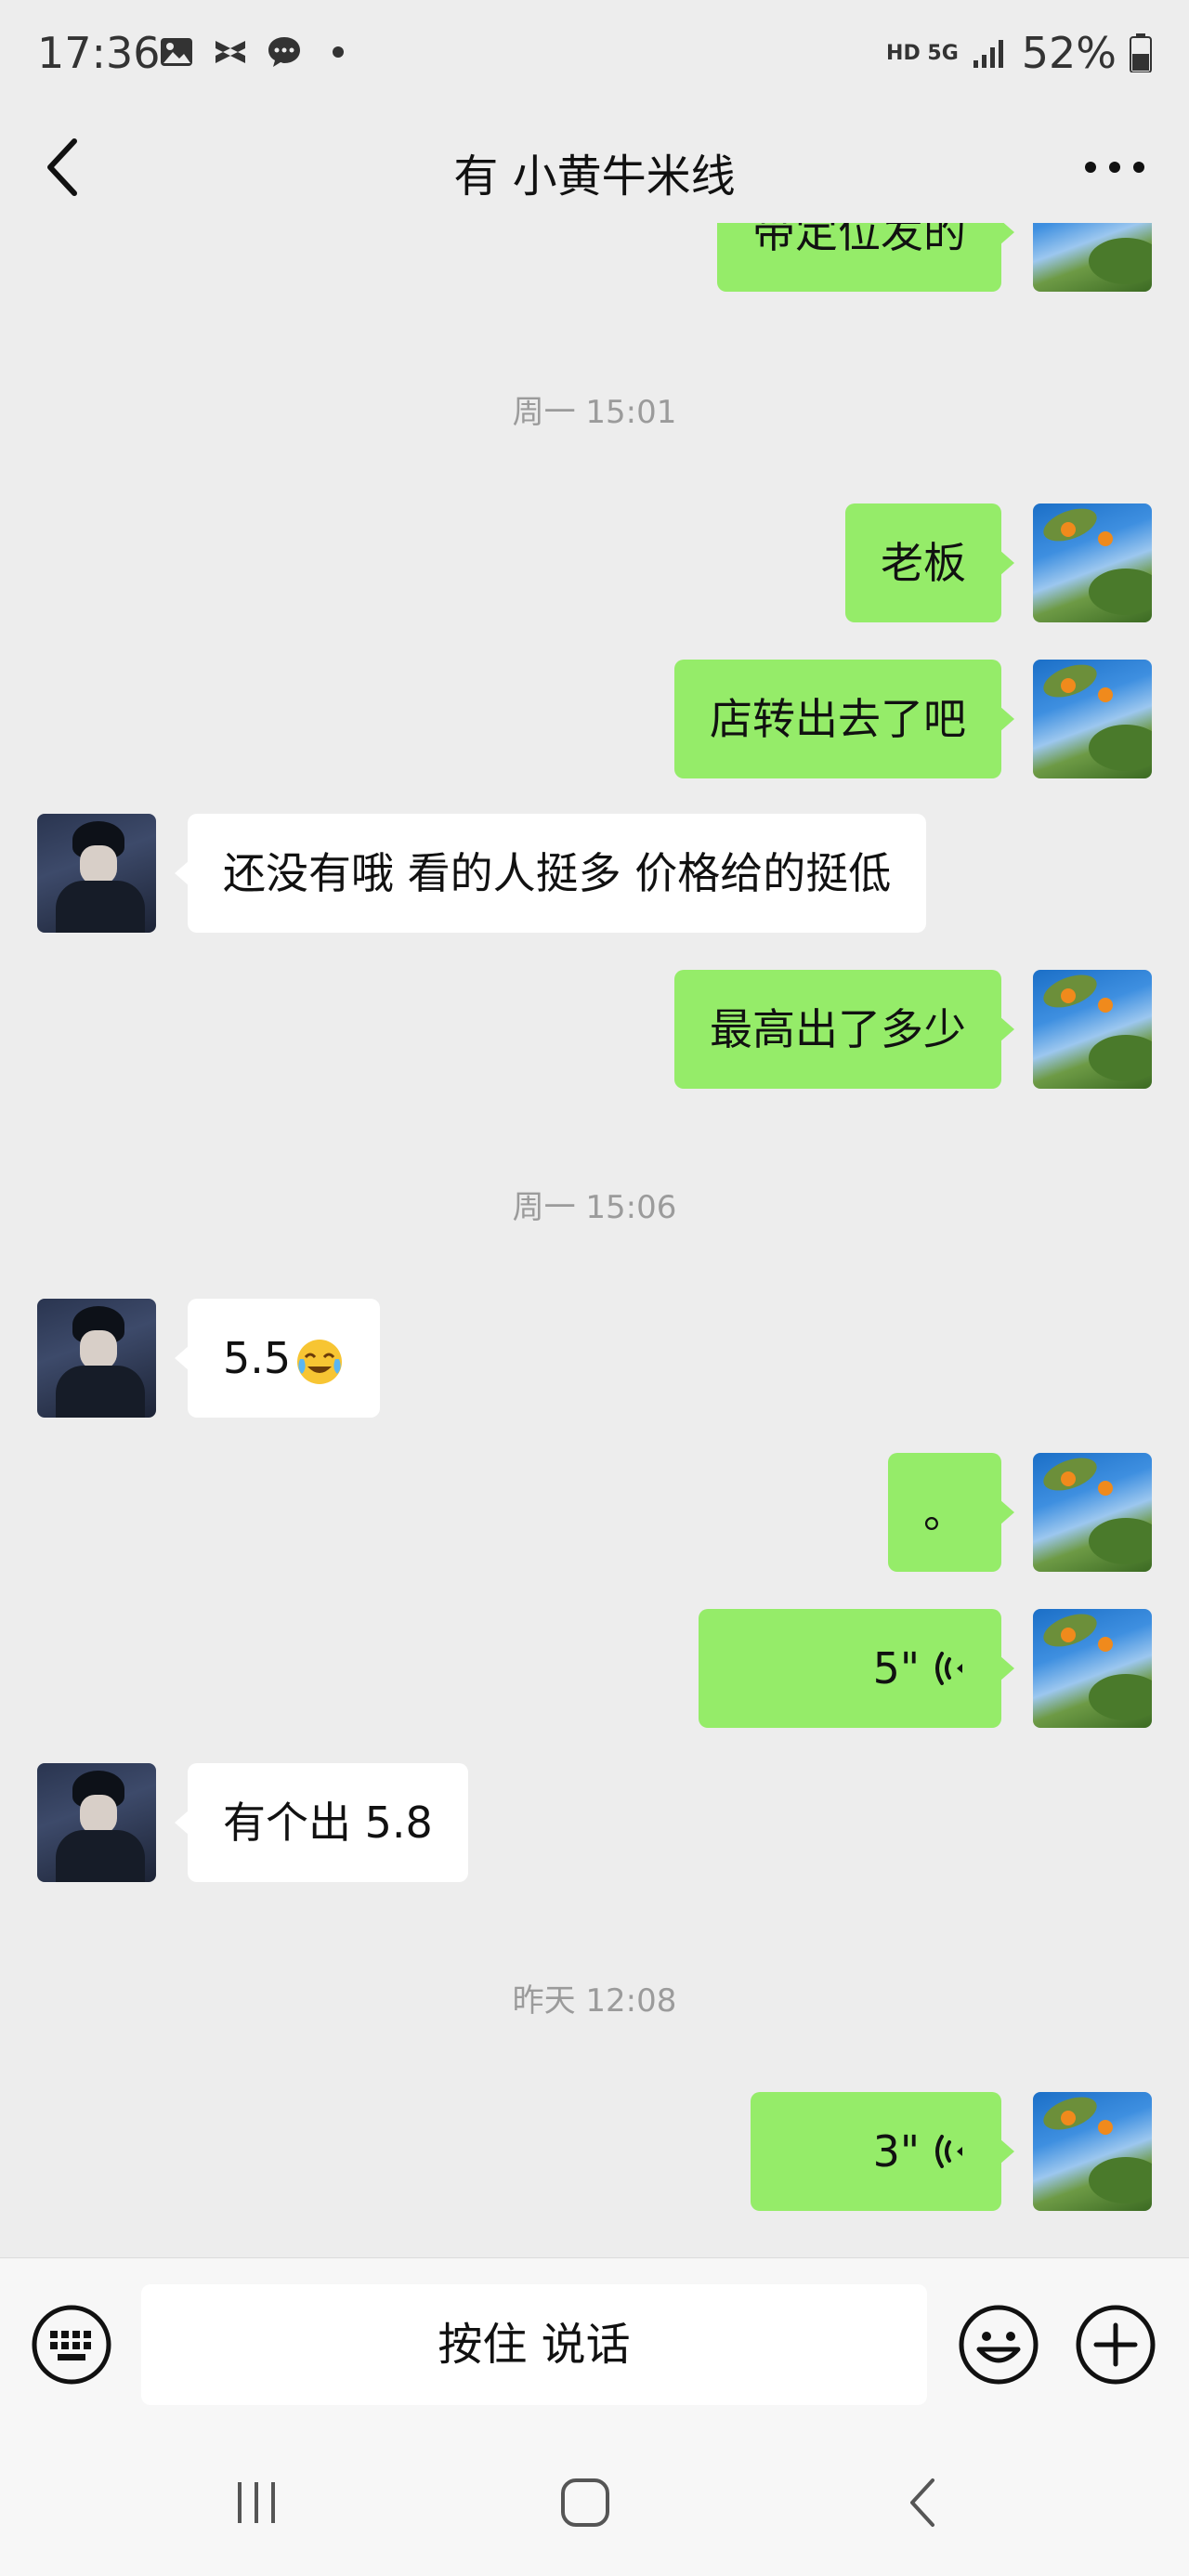  What do you see at coordinates (321, 1822) in the screenshot?
I see `message-bubble-received: 有个出 5.8` at bounding box center [321, 1822].